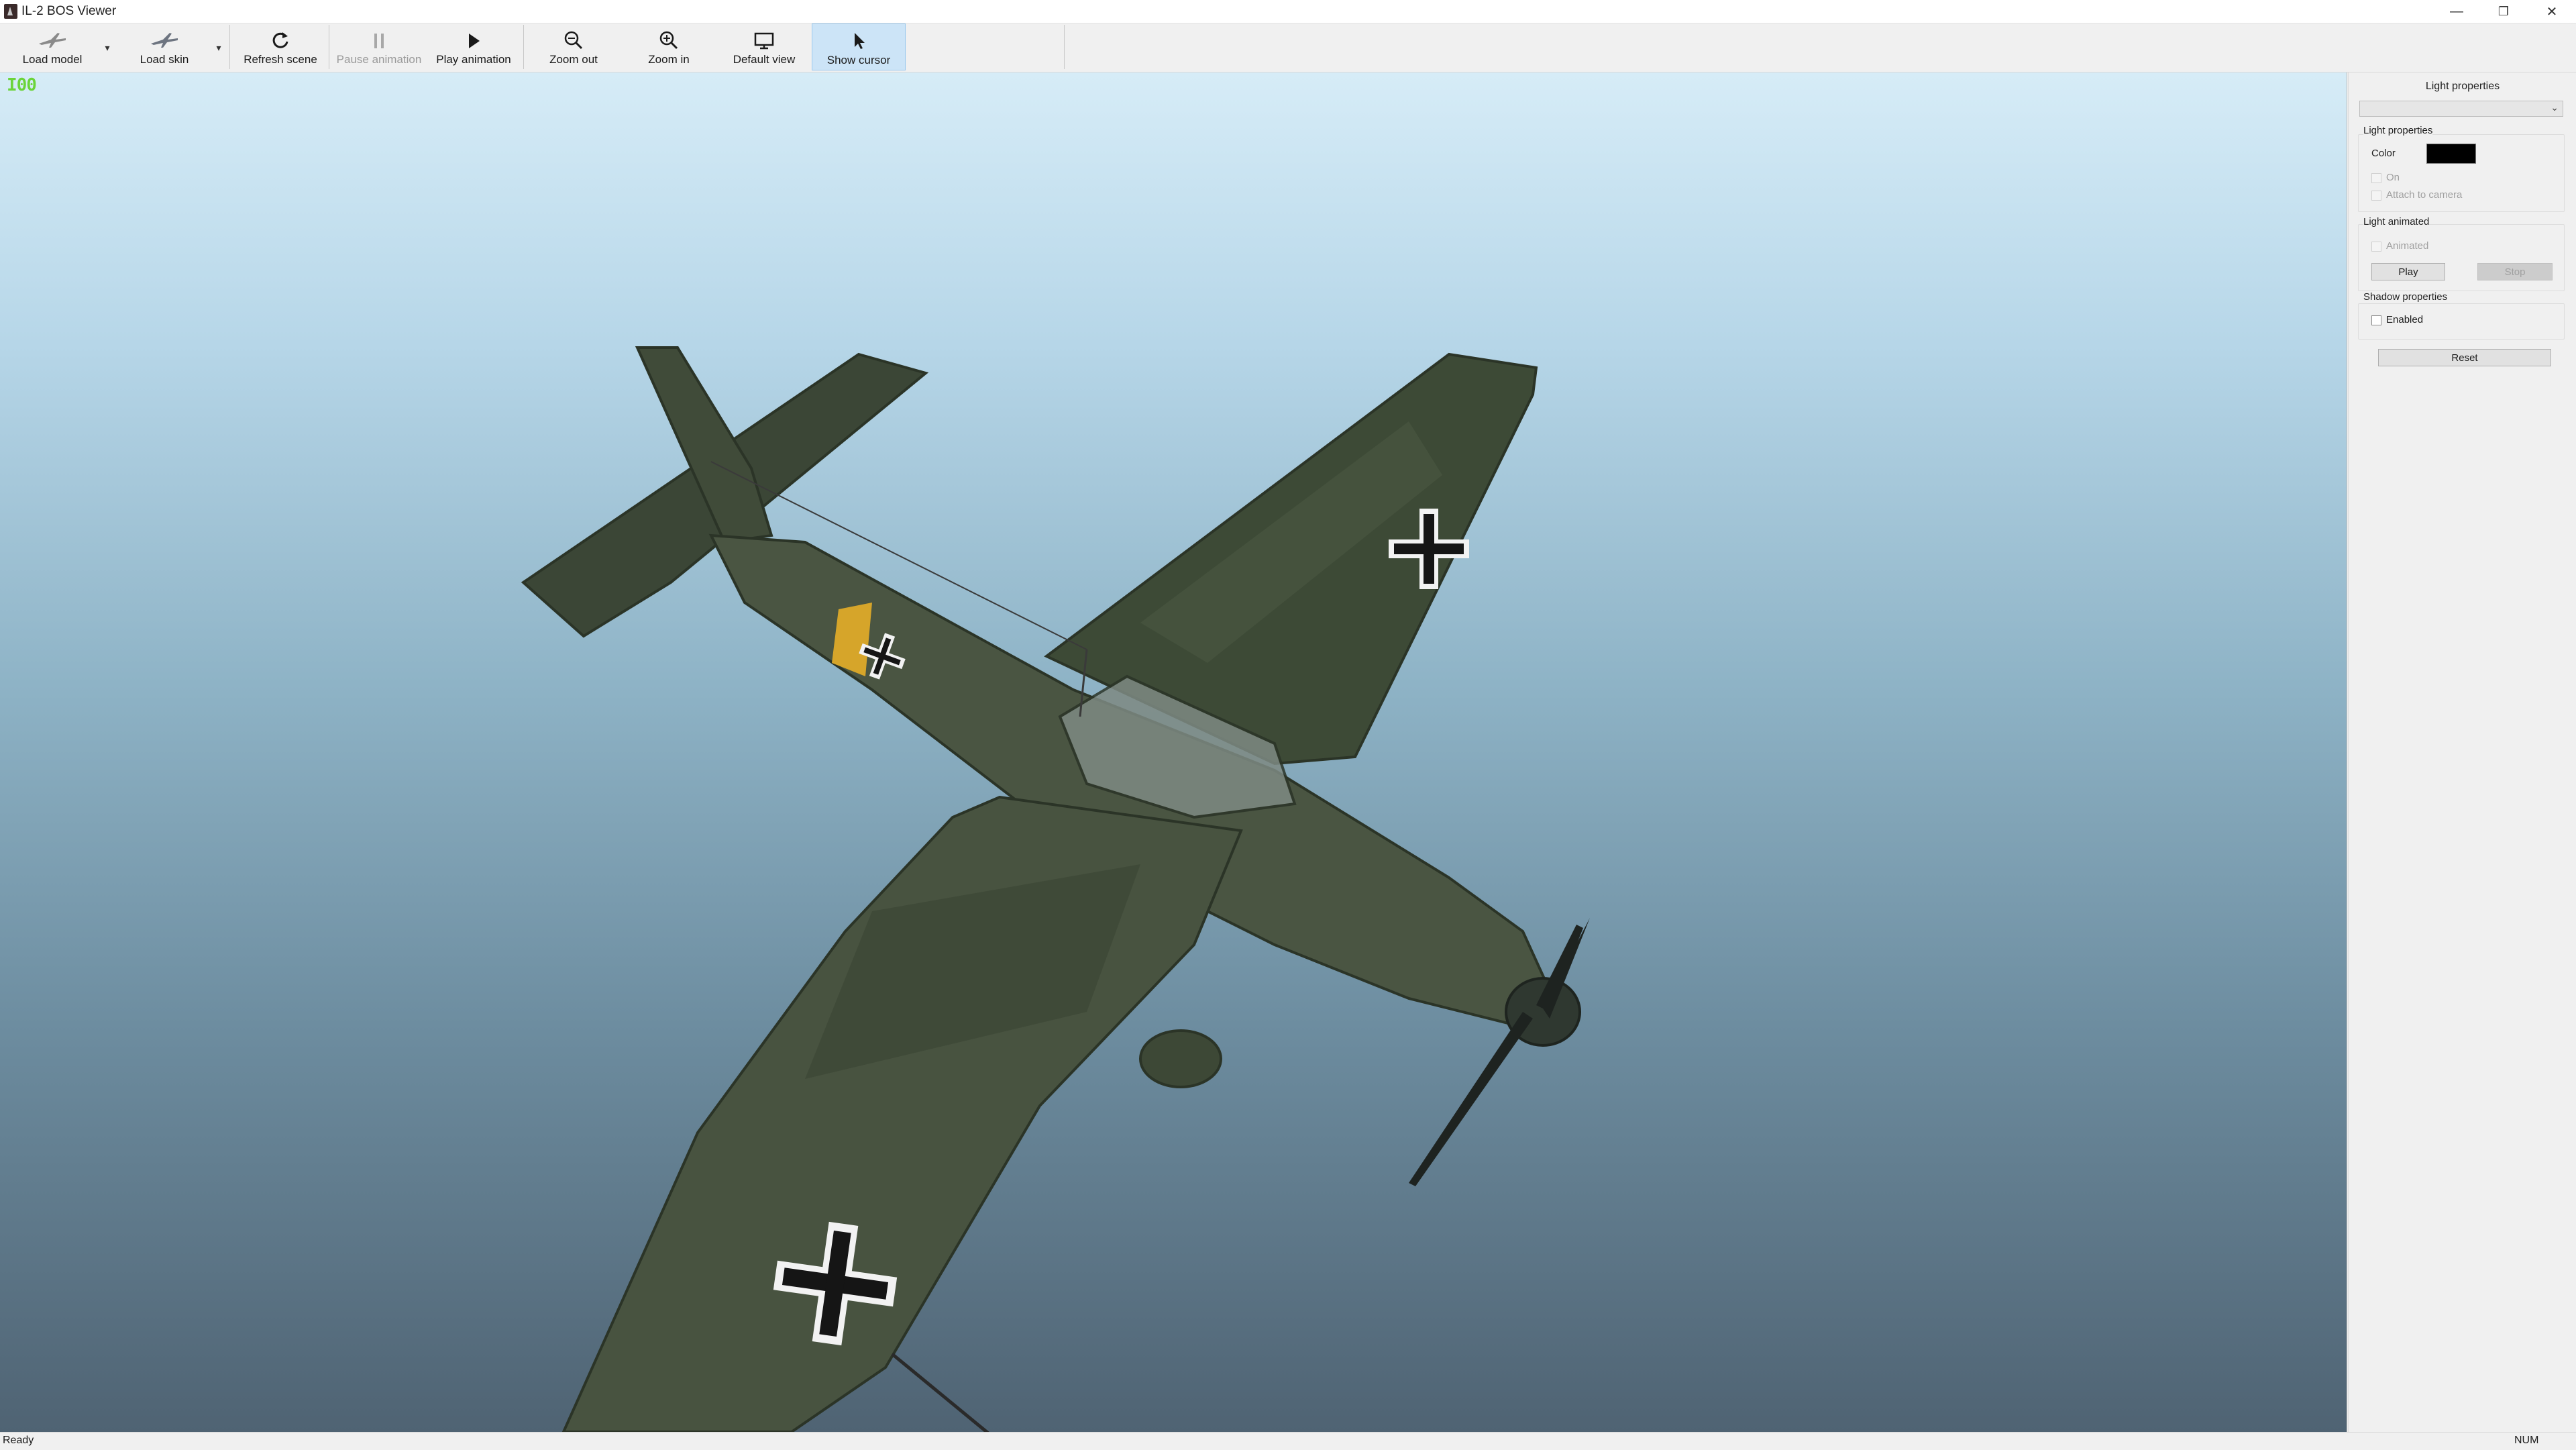  I want to click on pause-animation-label: Pause animation, so click(379, 60).